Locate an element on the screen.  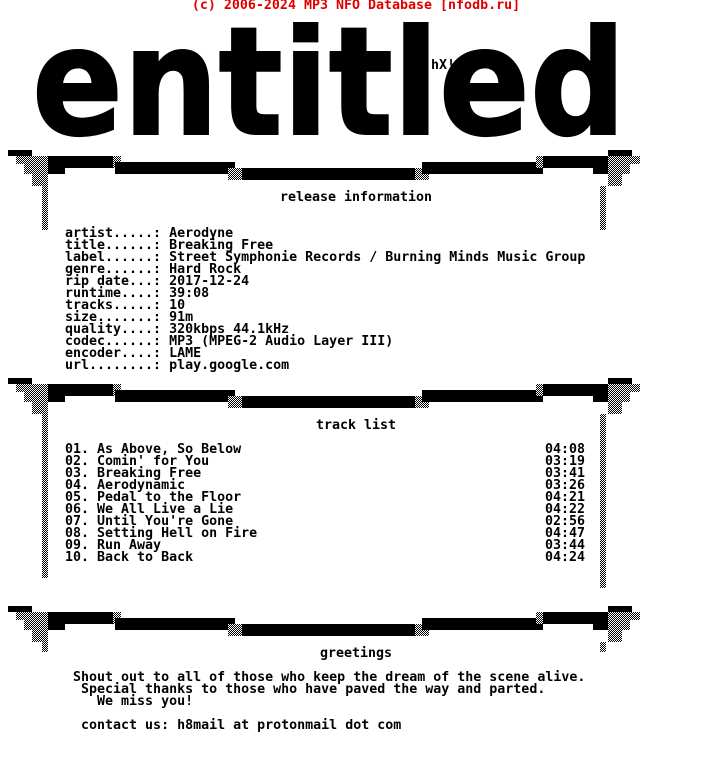
field-row: url........: play.google.com is located at coordinates (177, 365).